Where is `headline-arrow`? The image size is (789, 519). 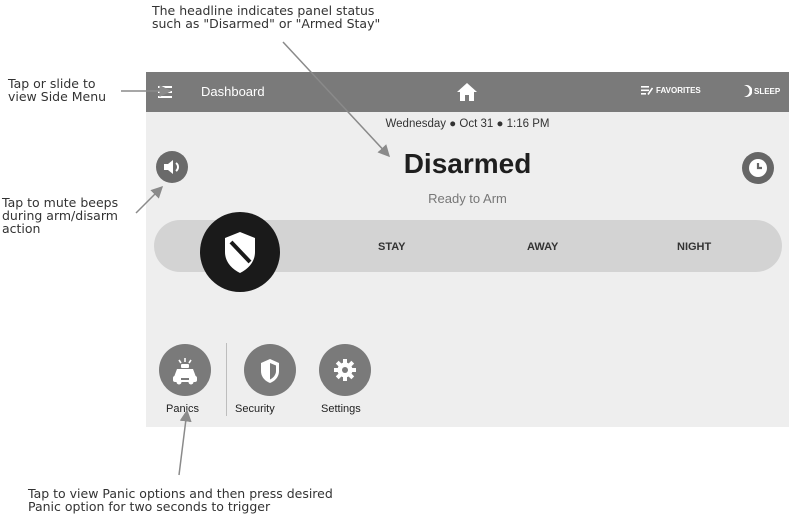 headline-arrow is located at coordinates (336, 99).